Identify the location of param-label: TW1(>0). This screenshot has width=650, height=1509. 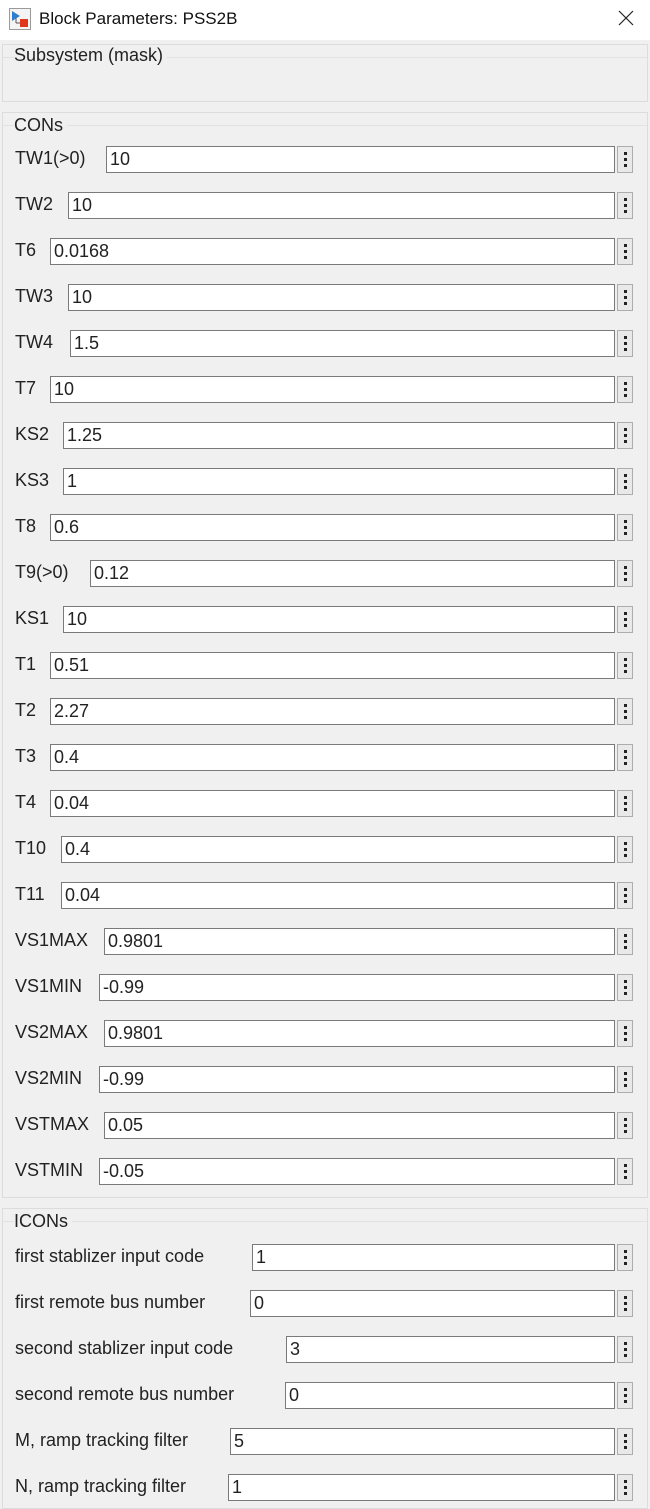
(50, 158).